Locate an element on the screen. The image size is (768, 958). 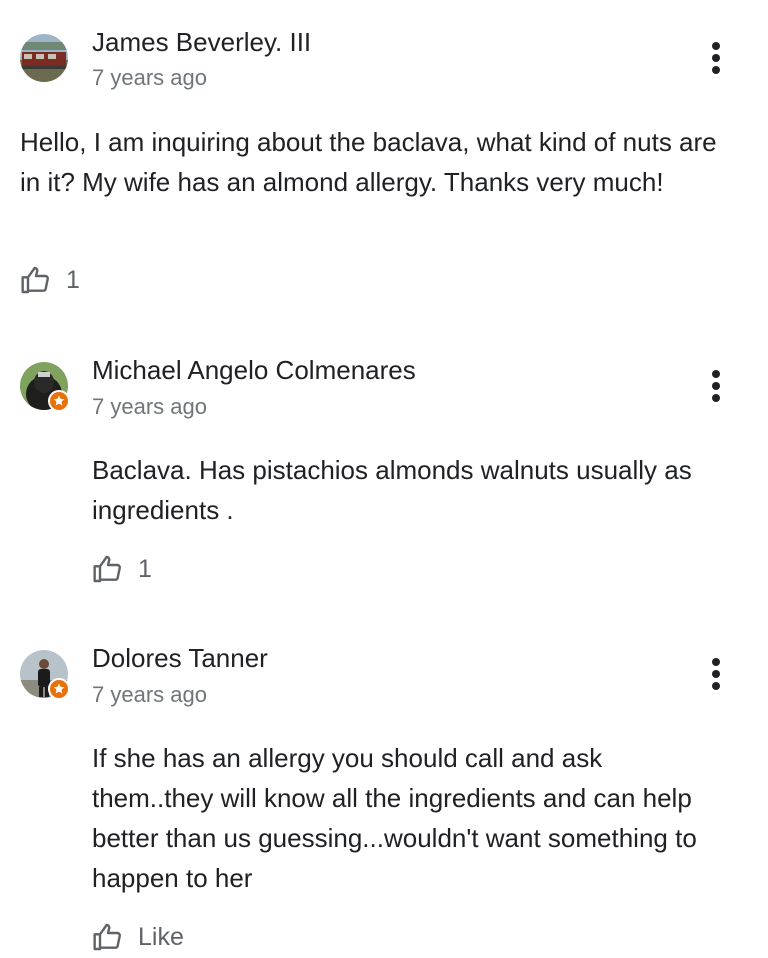
author-name: Dolores Tanner is located at coordinates (180, 658).